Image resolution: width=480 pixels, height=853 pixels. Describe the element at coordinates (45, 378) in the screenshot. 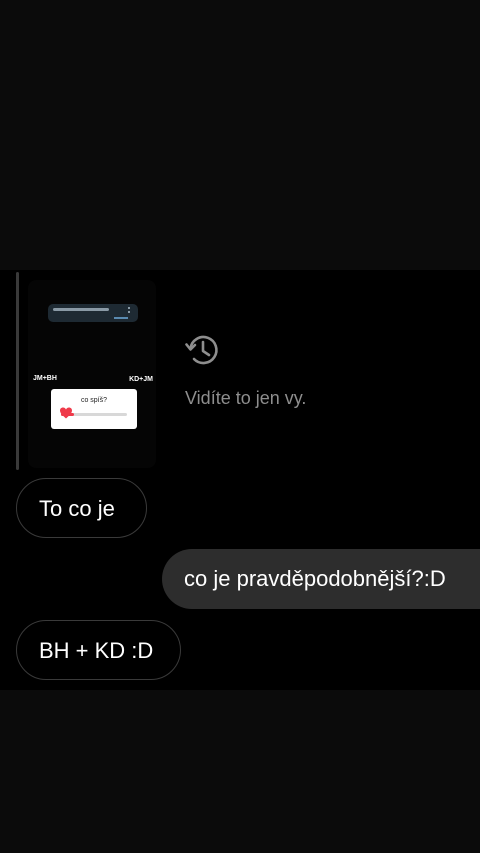

I see `story-label-left: JM+BH` at that location.